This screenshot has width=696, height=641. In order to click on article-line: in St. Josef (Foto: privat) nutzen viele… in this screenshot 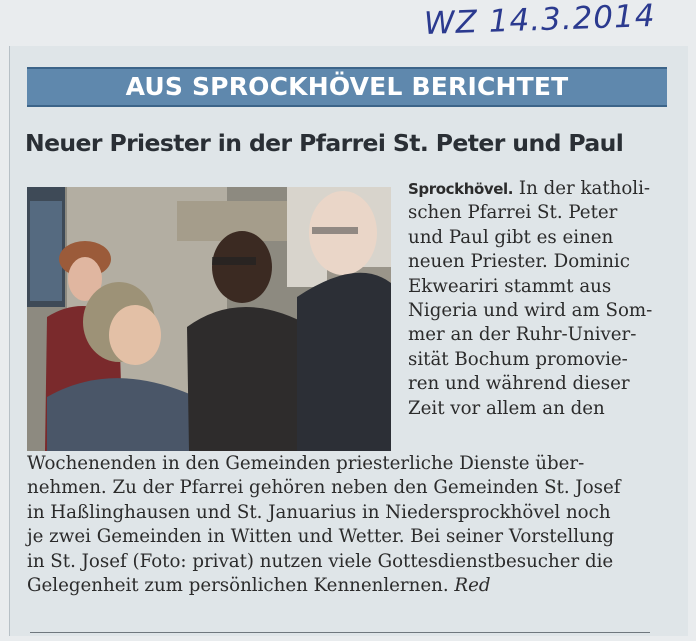, I will do `click(320, 561)`.